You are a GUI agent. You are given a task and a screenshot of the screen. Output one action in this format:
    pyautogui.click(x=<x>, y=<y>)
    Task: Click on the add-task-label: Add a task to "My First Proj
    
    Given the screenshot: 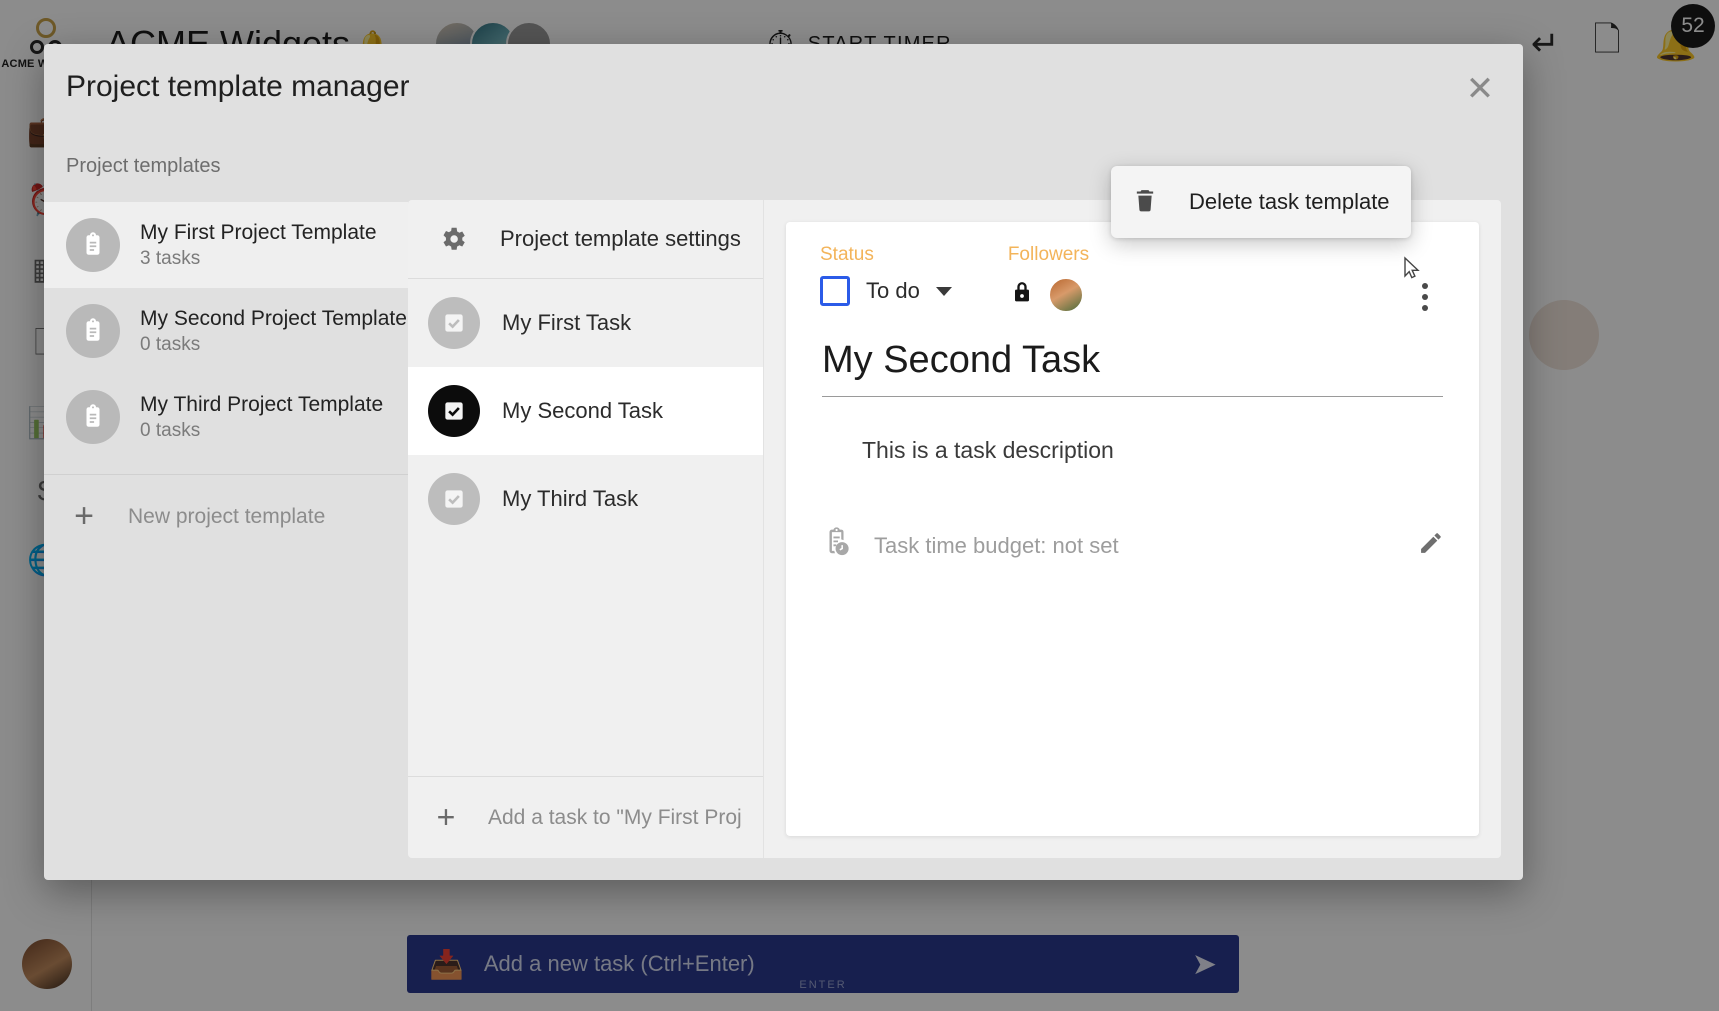 What is the action you would take?
    pyautogui.click(x=615, y=817)
    